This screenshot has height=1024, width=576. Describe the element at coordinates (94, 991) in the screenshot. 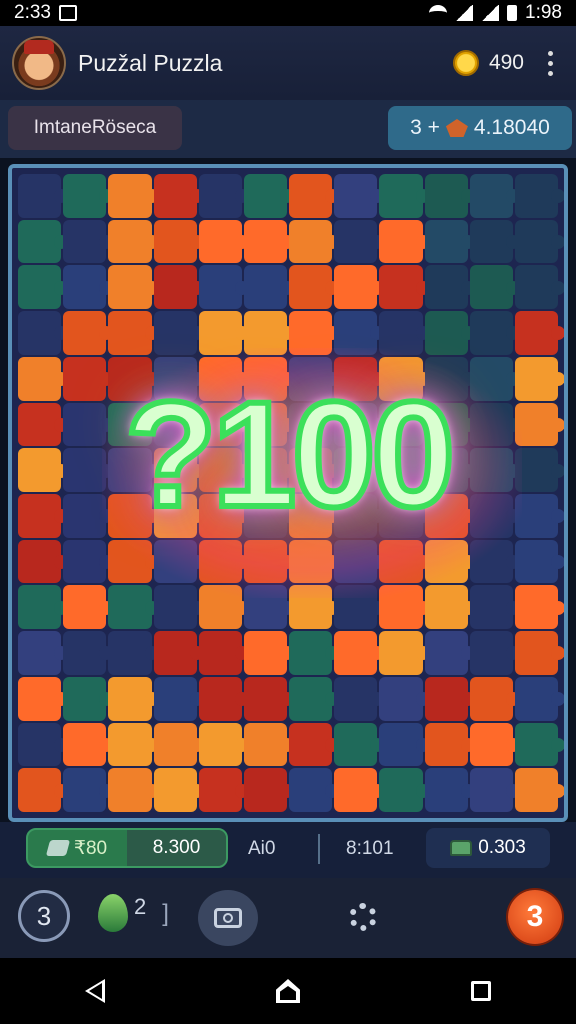

I see `nav-back-icon` at that location.